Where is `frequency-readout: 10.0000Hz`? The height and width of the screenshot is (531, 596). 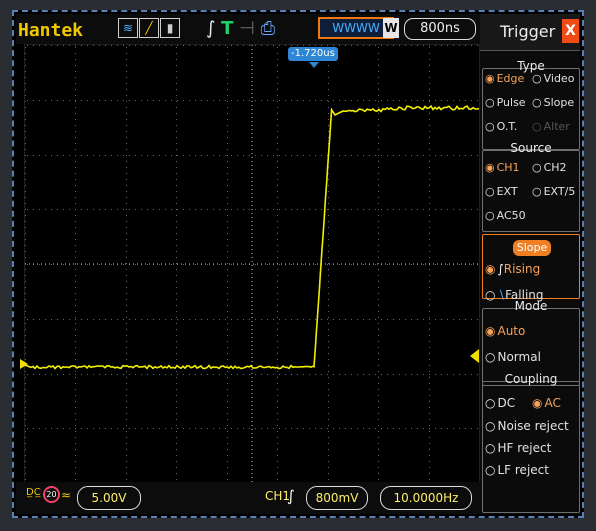
frequency-readout: 10.0000Hz is located at coordinates (426, 498).